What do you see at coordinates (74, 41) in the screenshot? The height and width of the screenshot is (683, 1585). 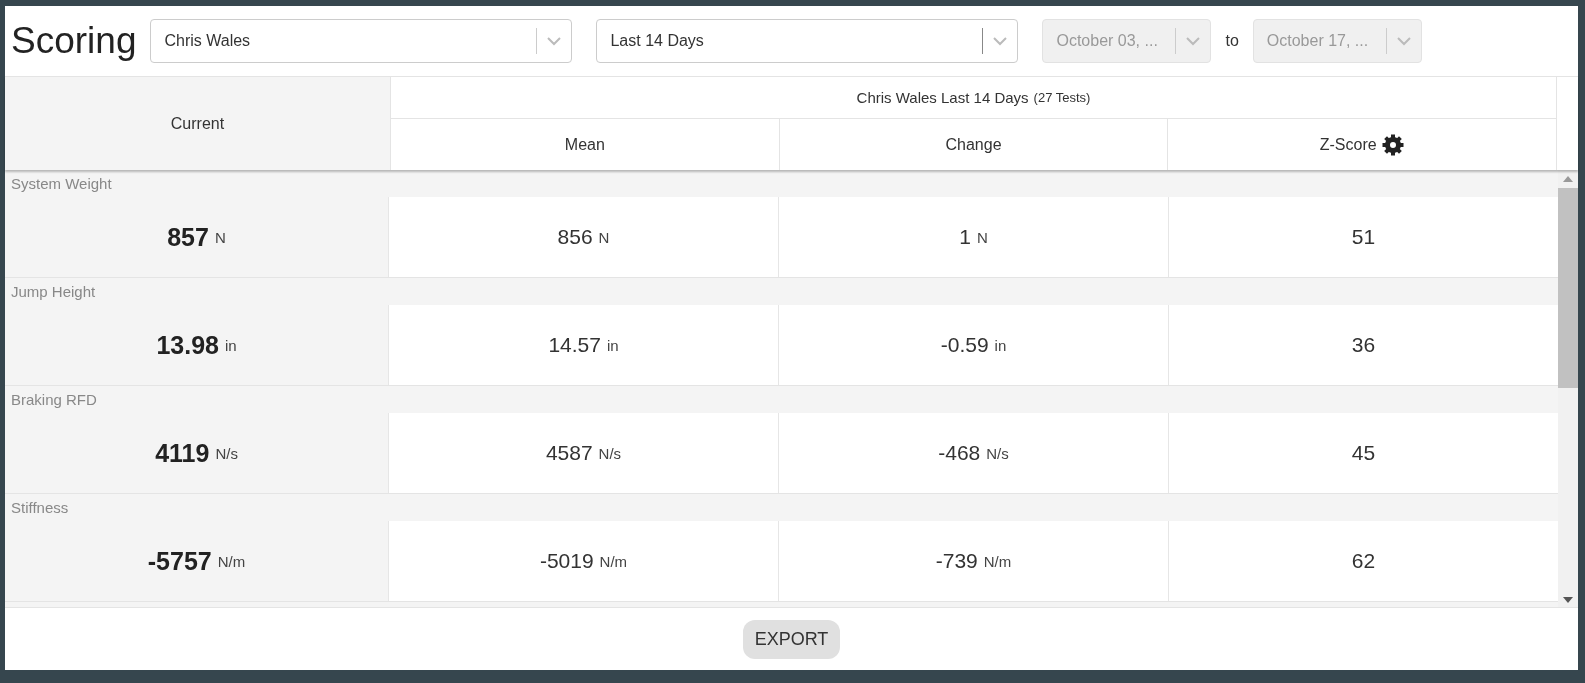 I see `page-title: Scoring` at bounding box center [74, 41].